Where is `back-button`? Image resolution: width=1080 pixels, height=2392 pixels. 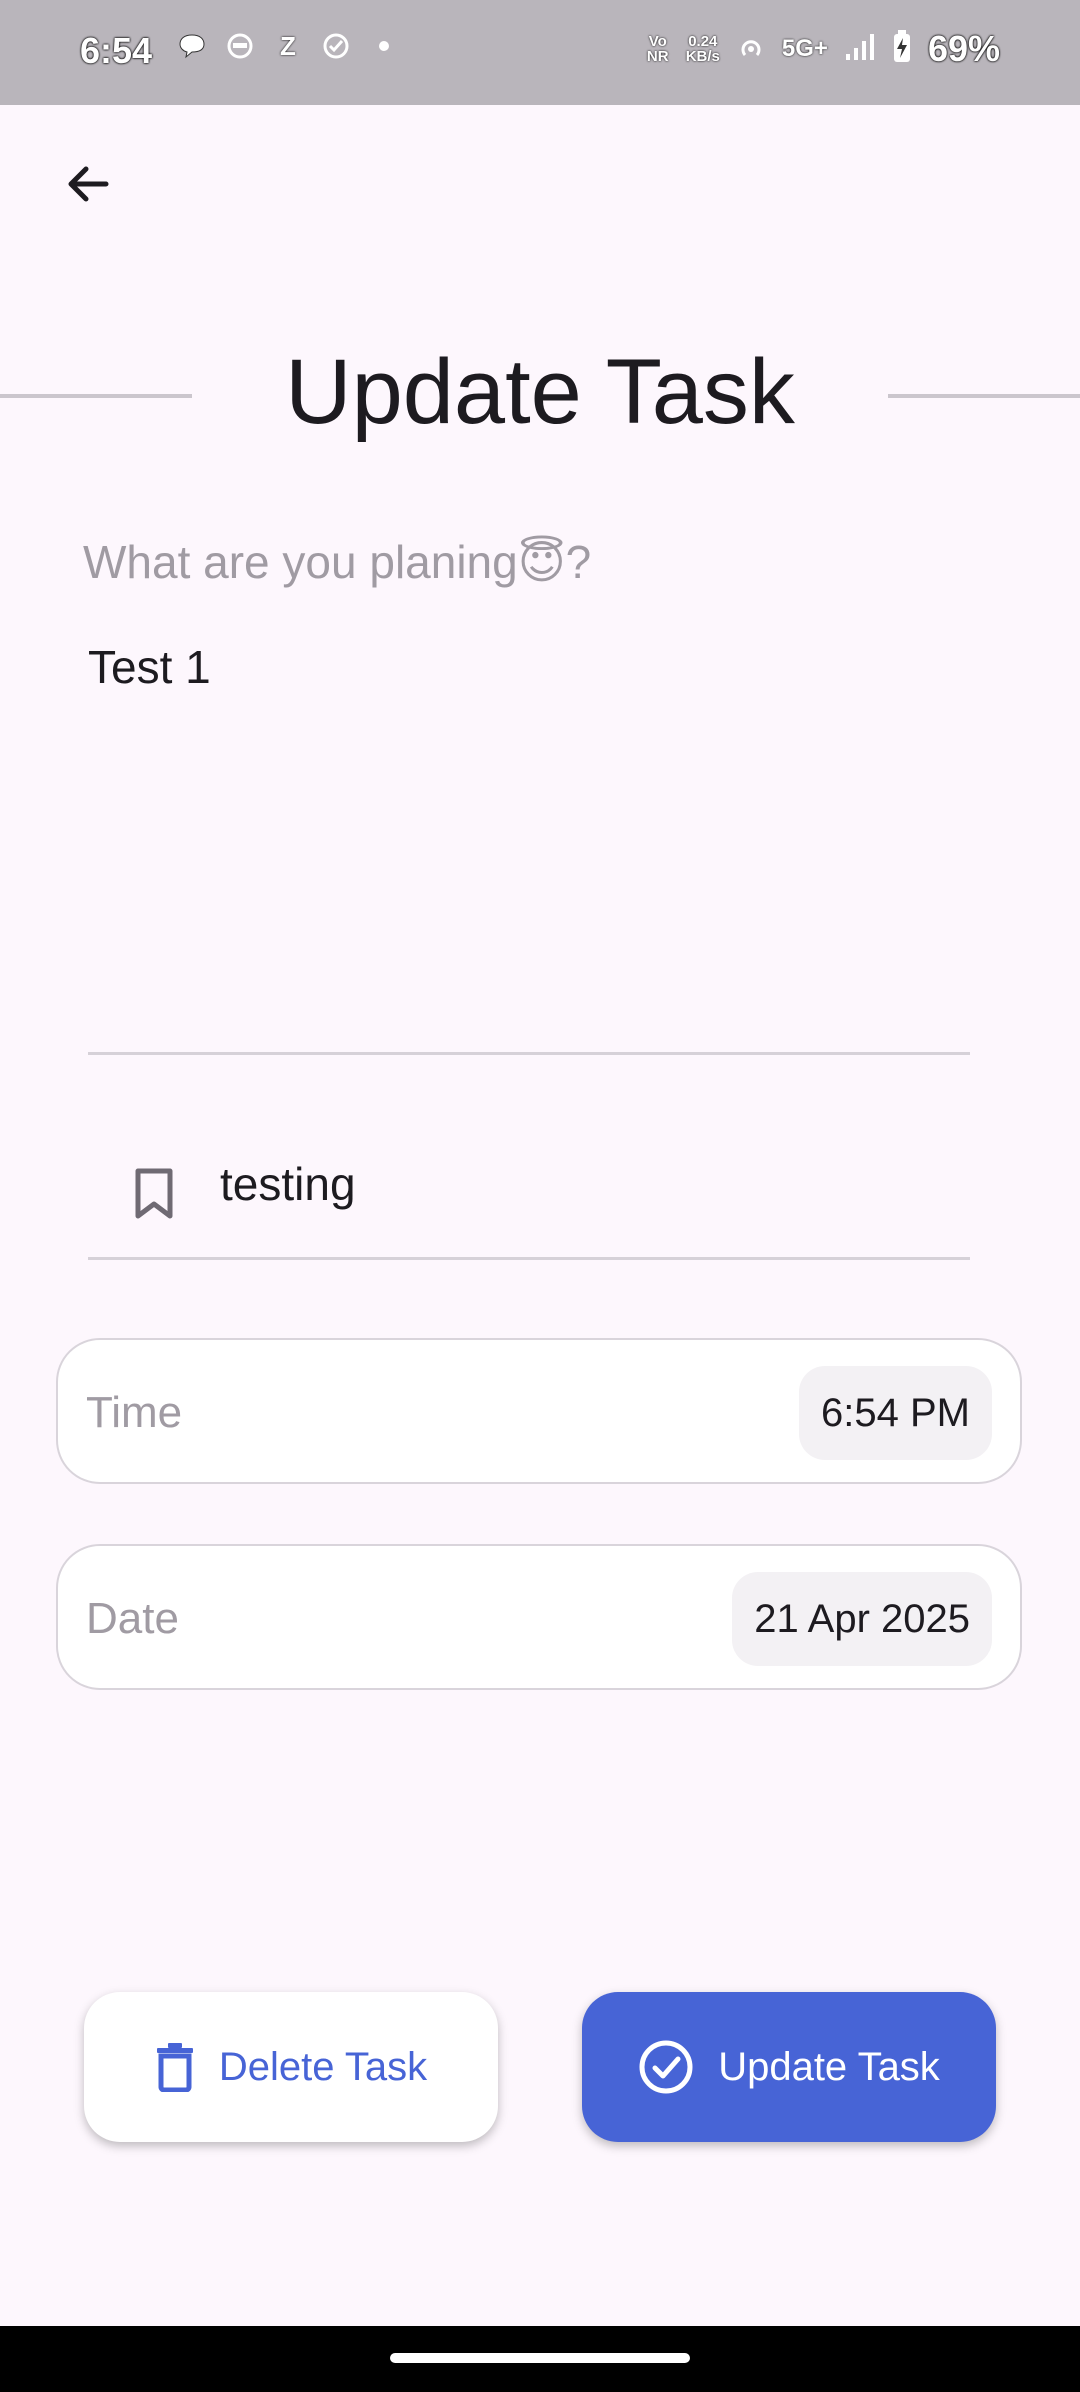
back-button is located at coordinates (88, 184).